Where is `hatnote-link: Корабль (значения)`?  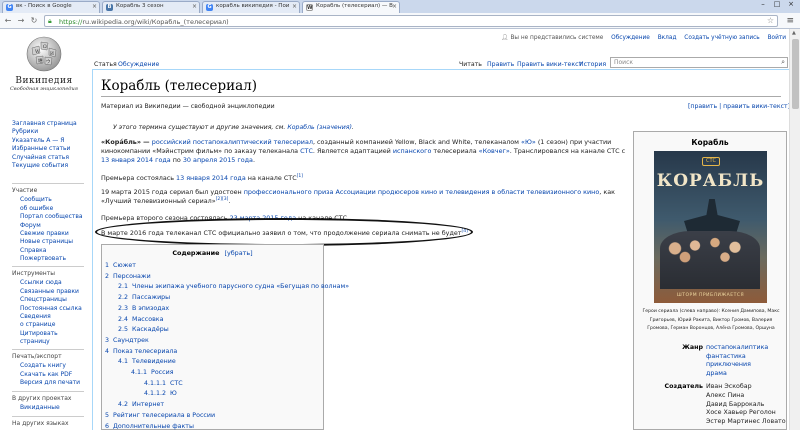
hatnote-link: Корабль (значения) is located at coordinates (319, 127).